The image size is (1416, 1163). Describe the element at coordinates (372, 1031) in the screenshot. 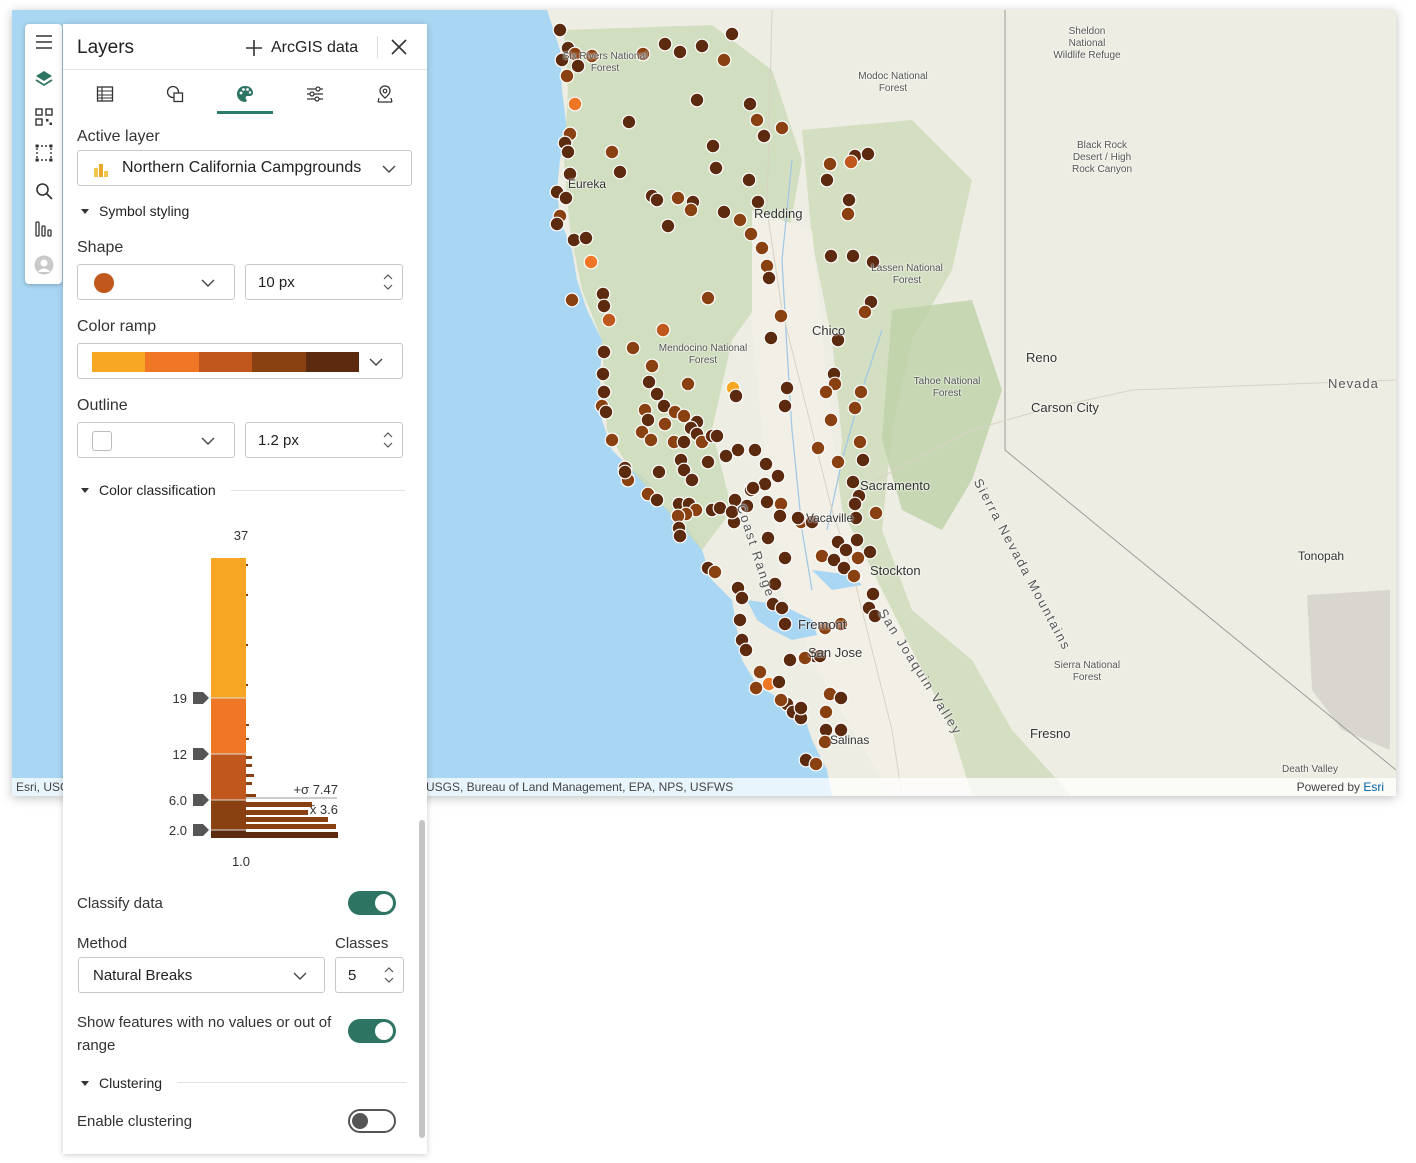

I see `show-features-toggle` at that location.